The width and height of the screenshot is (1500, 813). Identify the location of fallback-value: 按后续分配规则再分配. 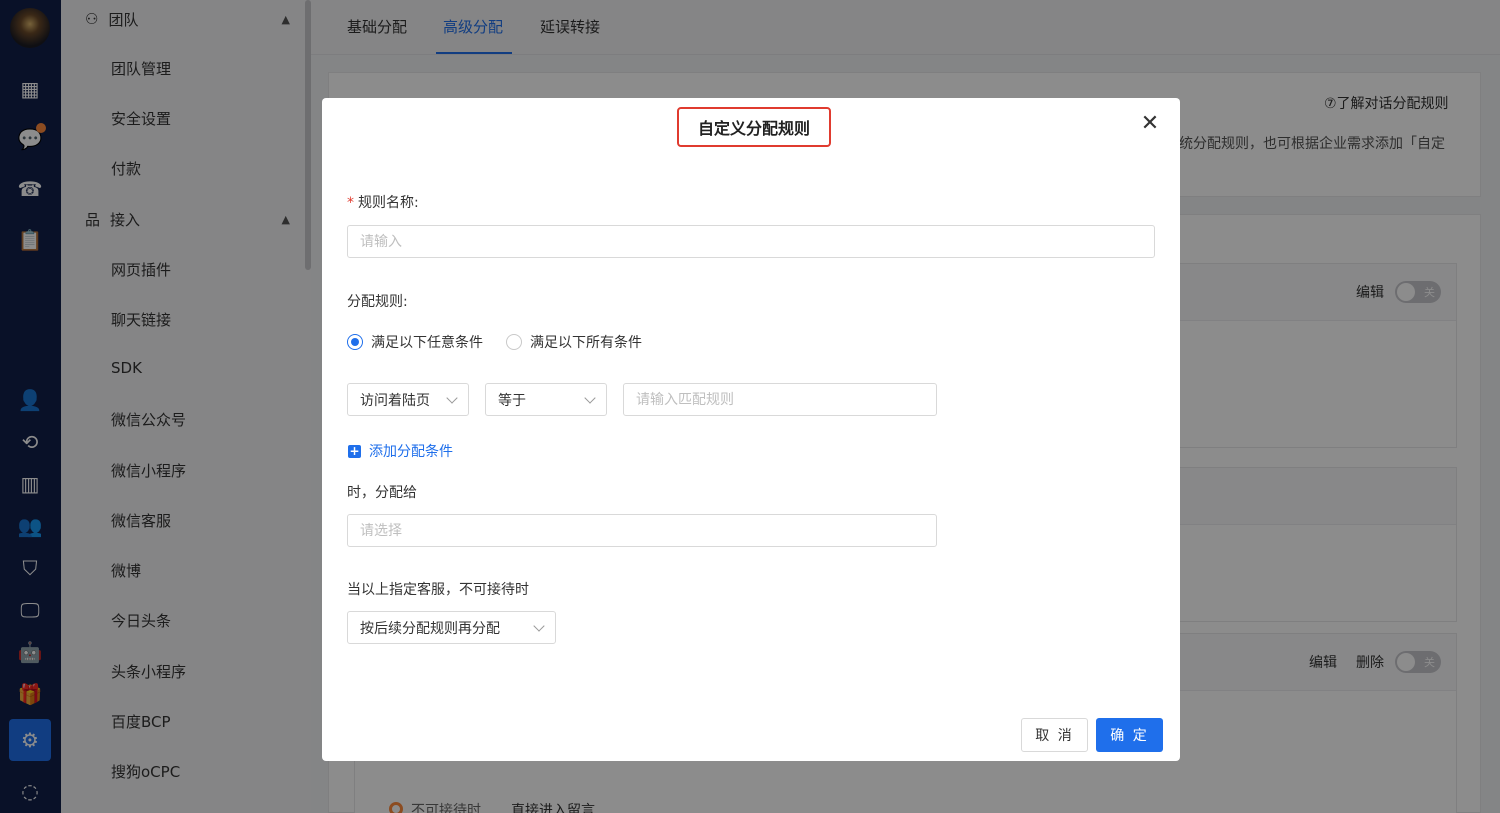
(430, 628).